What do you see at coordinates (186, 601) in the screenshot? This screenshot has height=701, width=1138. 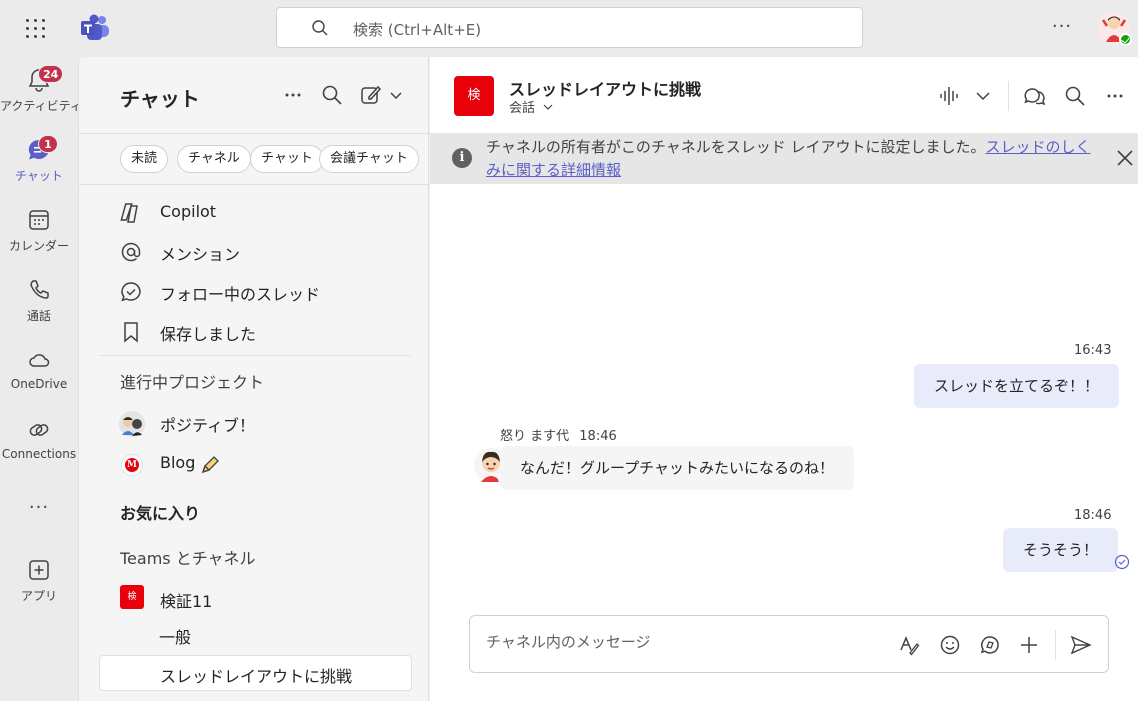 I see `team-name: 検証11` at bounding box center [186, 601].